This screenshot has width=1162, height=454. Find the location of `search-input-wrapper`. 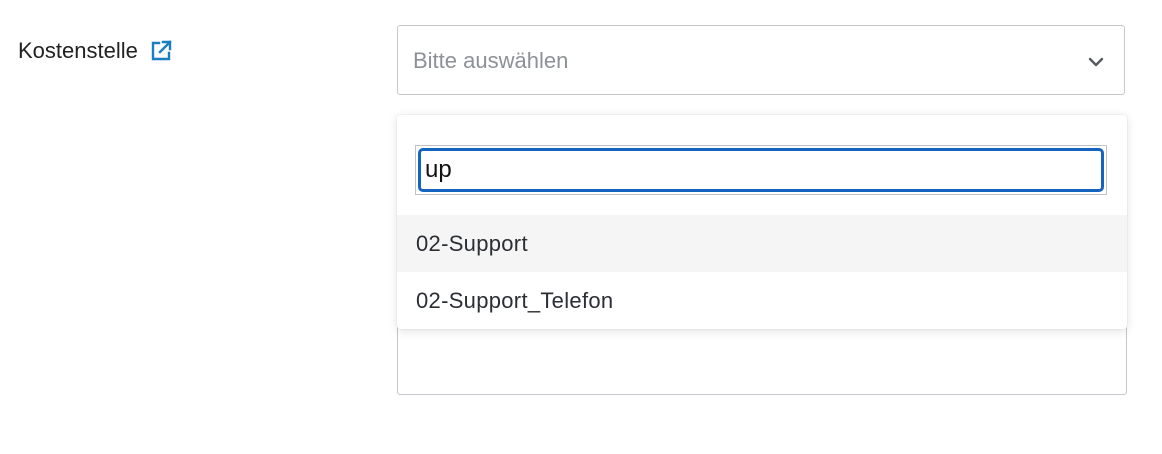

search-input-wrapper is located at coordinates (761, 170).